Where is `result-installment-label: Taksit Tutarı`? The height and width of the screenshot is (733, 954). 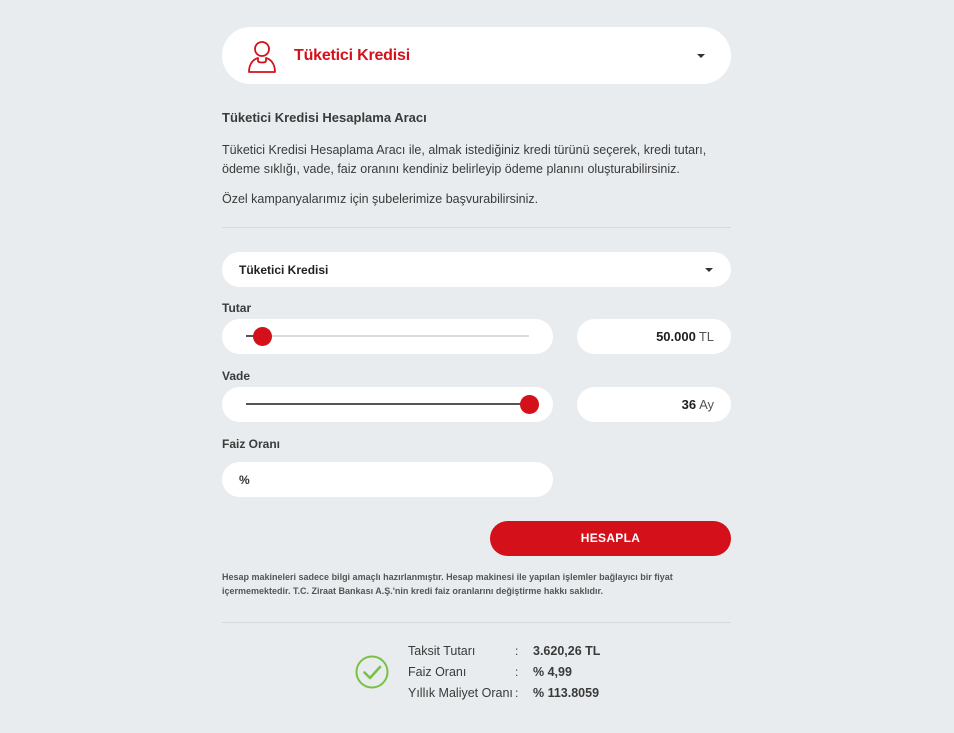 result-installment-label: Taksit Tutarı is located at coordinates (442, 651).